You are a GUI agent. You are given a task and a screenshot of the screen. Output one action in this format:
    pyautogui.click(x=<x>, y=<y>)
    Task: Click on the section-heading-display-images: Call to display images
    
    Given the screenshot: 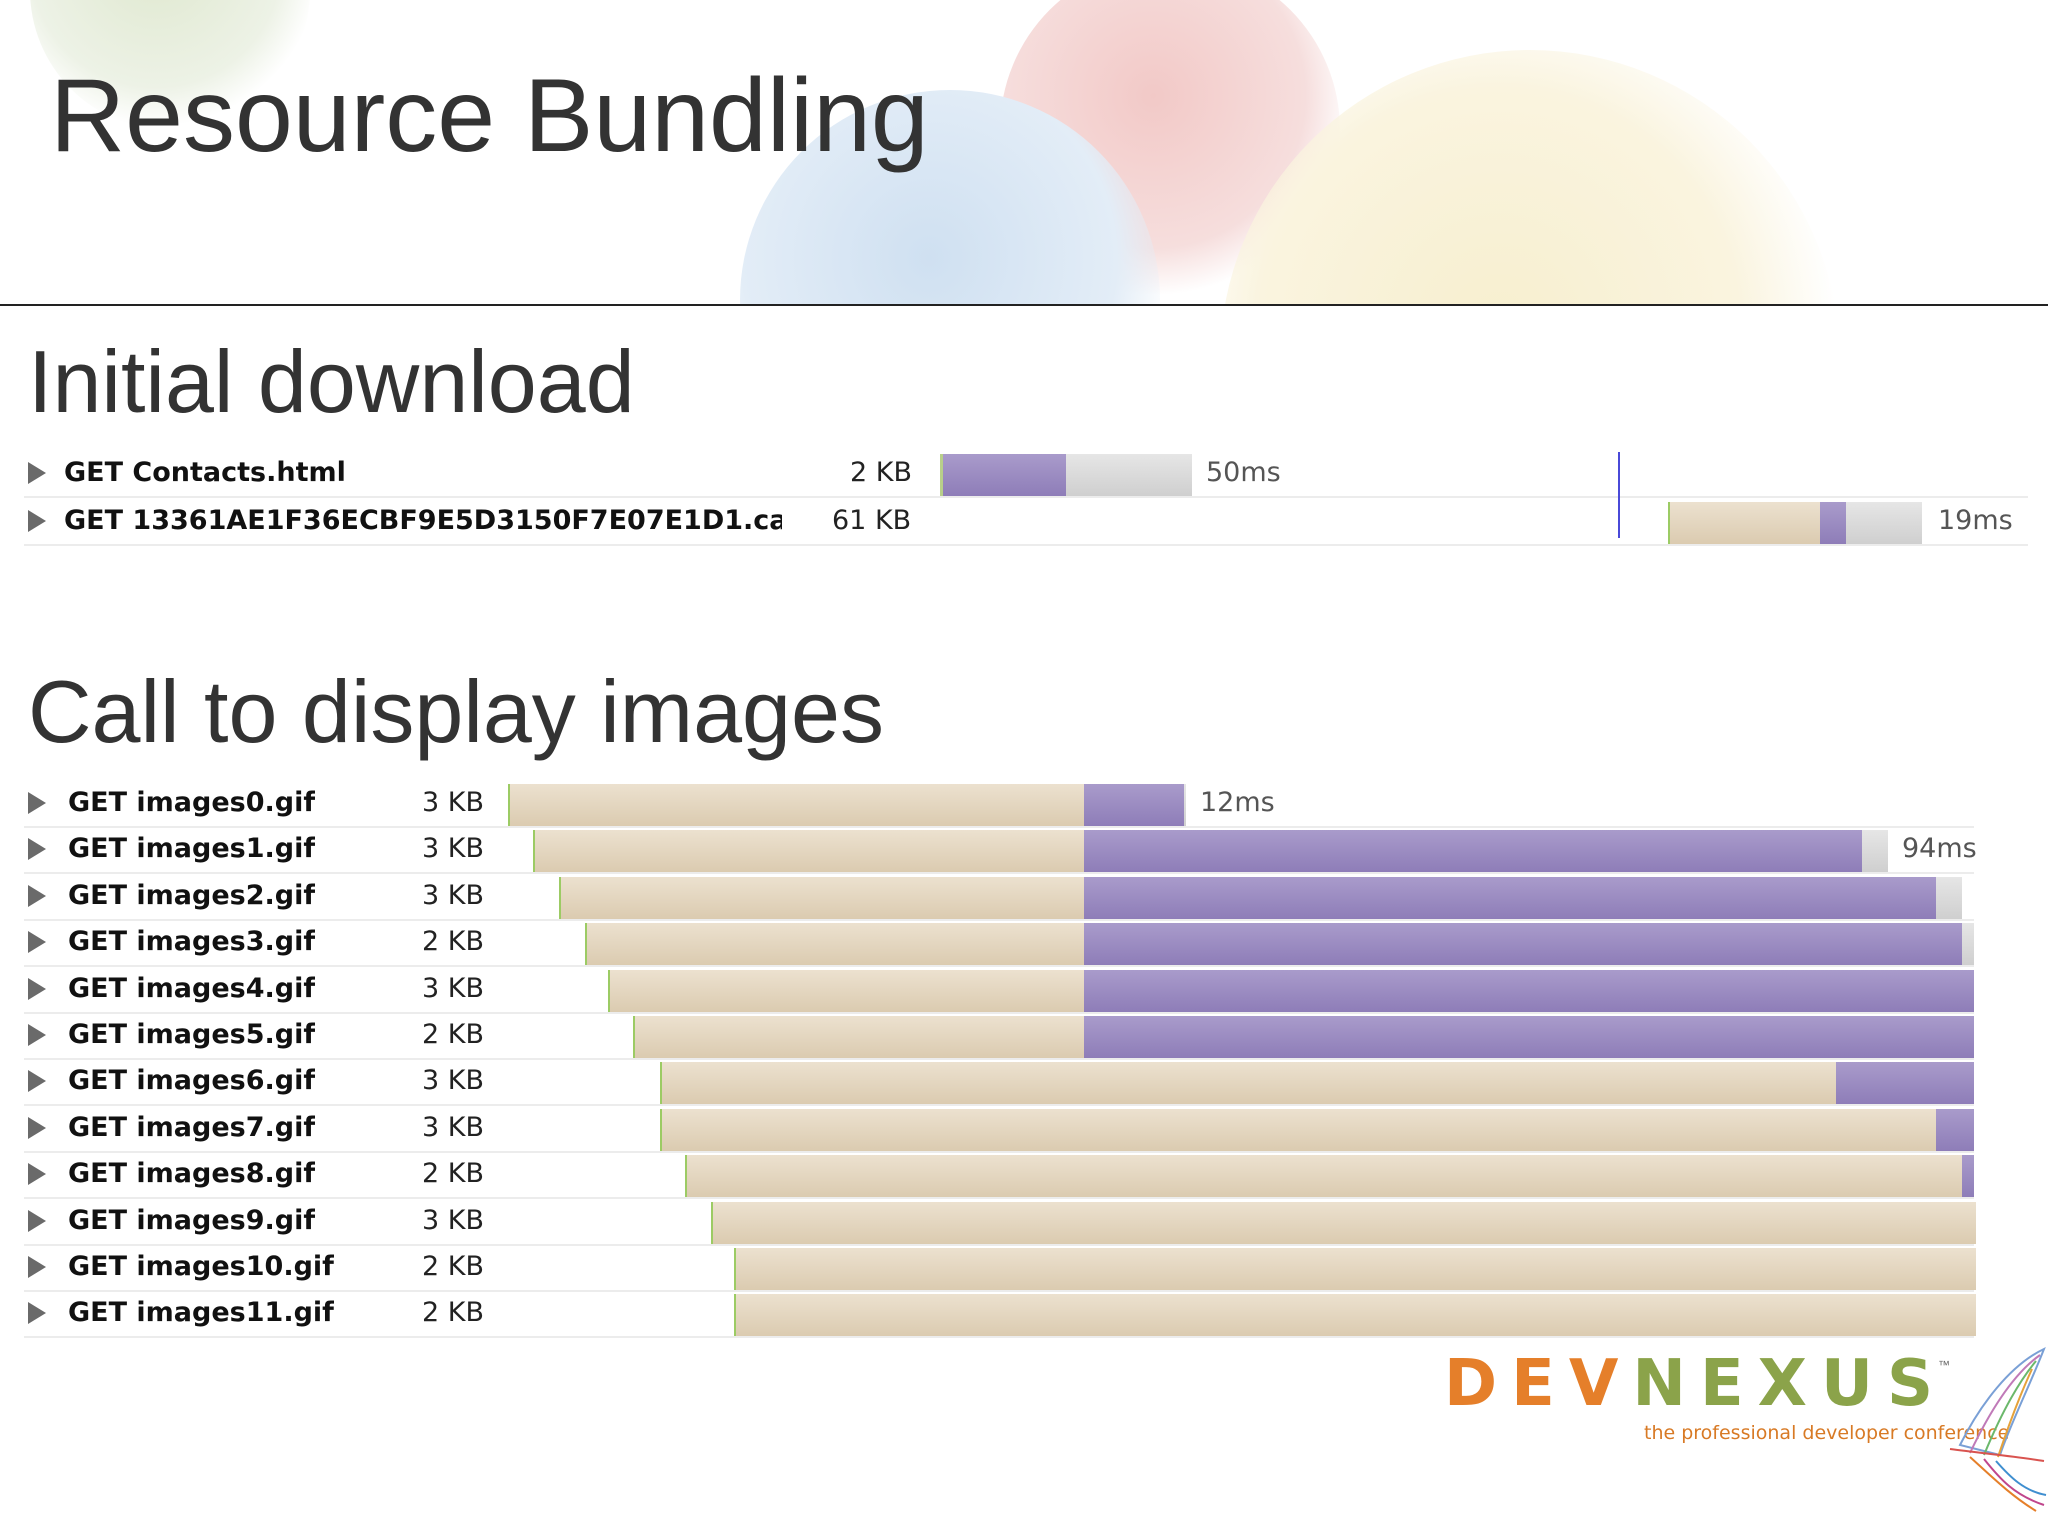 What is the action you would take?
    pyautogui.click(x=456, y=711)
    